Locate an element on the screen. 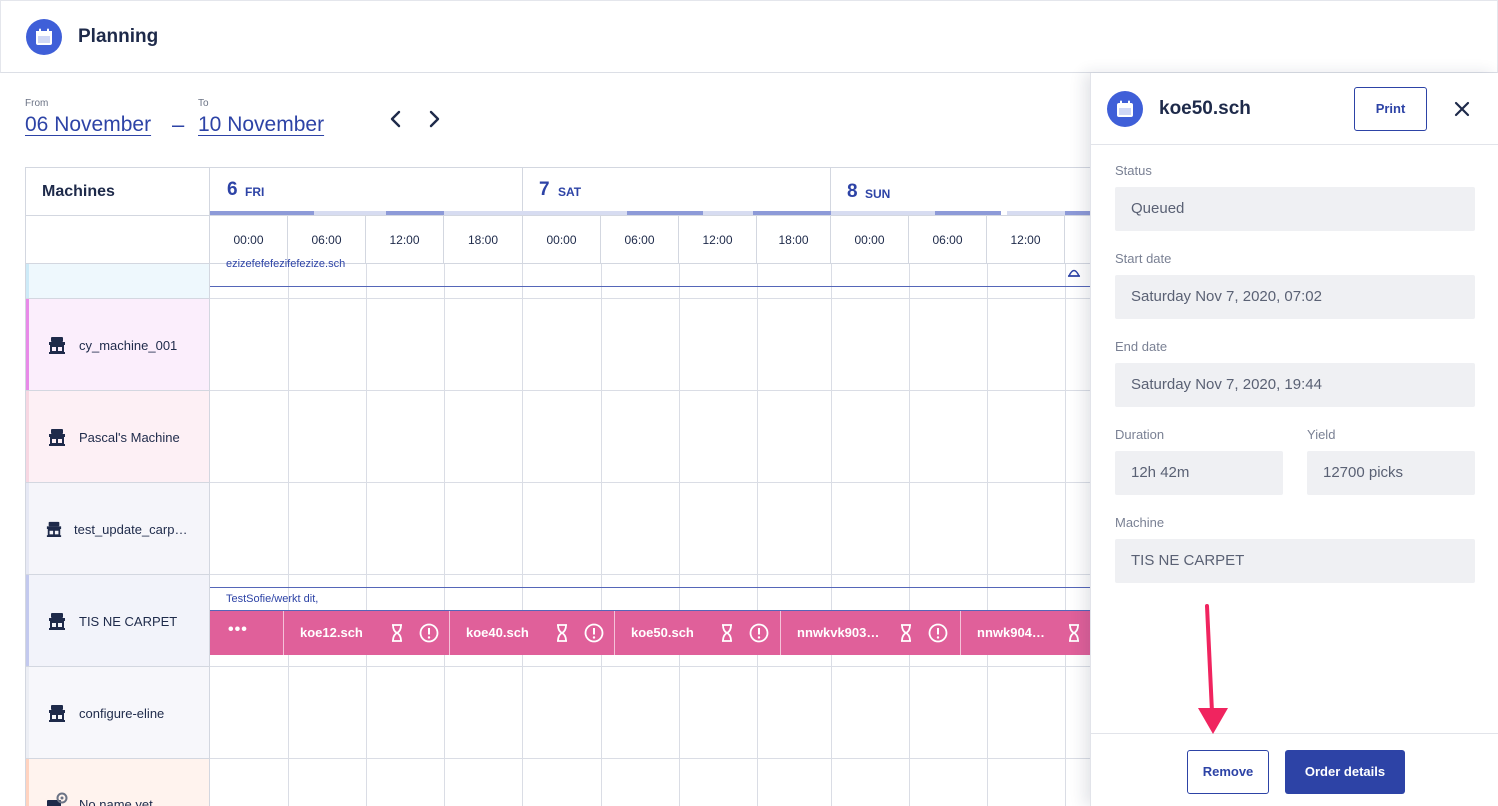 The height and width of the screenshot is (806, 1498). order-strip-line is located at coordinates (652, 587).